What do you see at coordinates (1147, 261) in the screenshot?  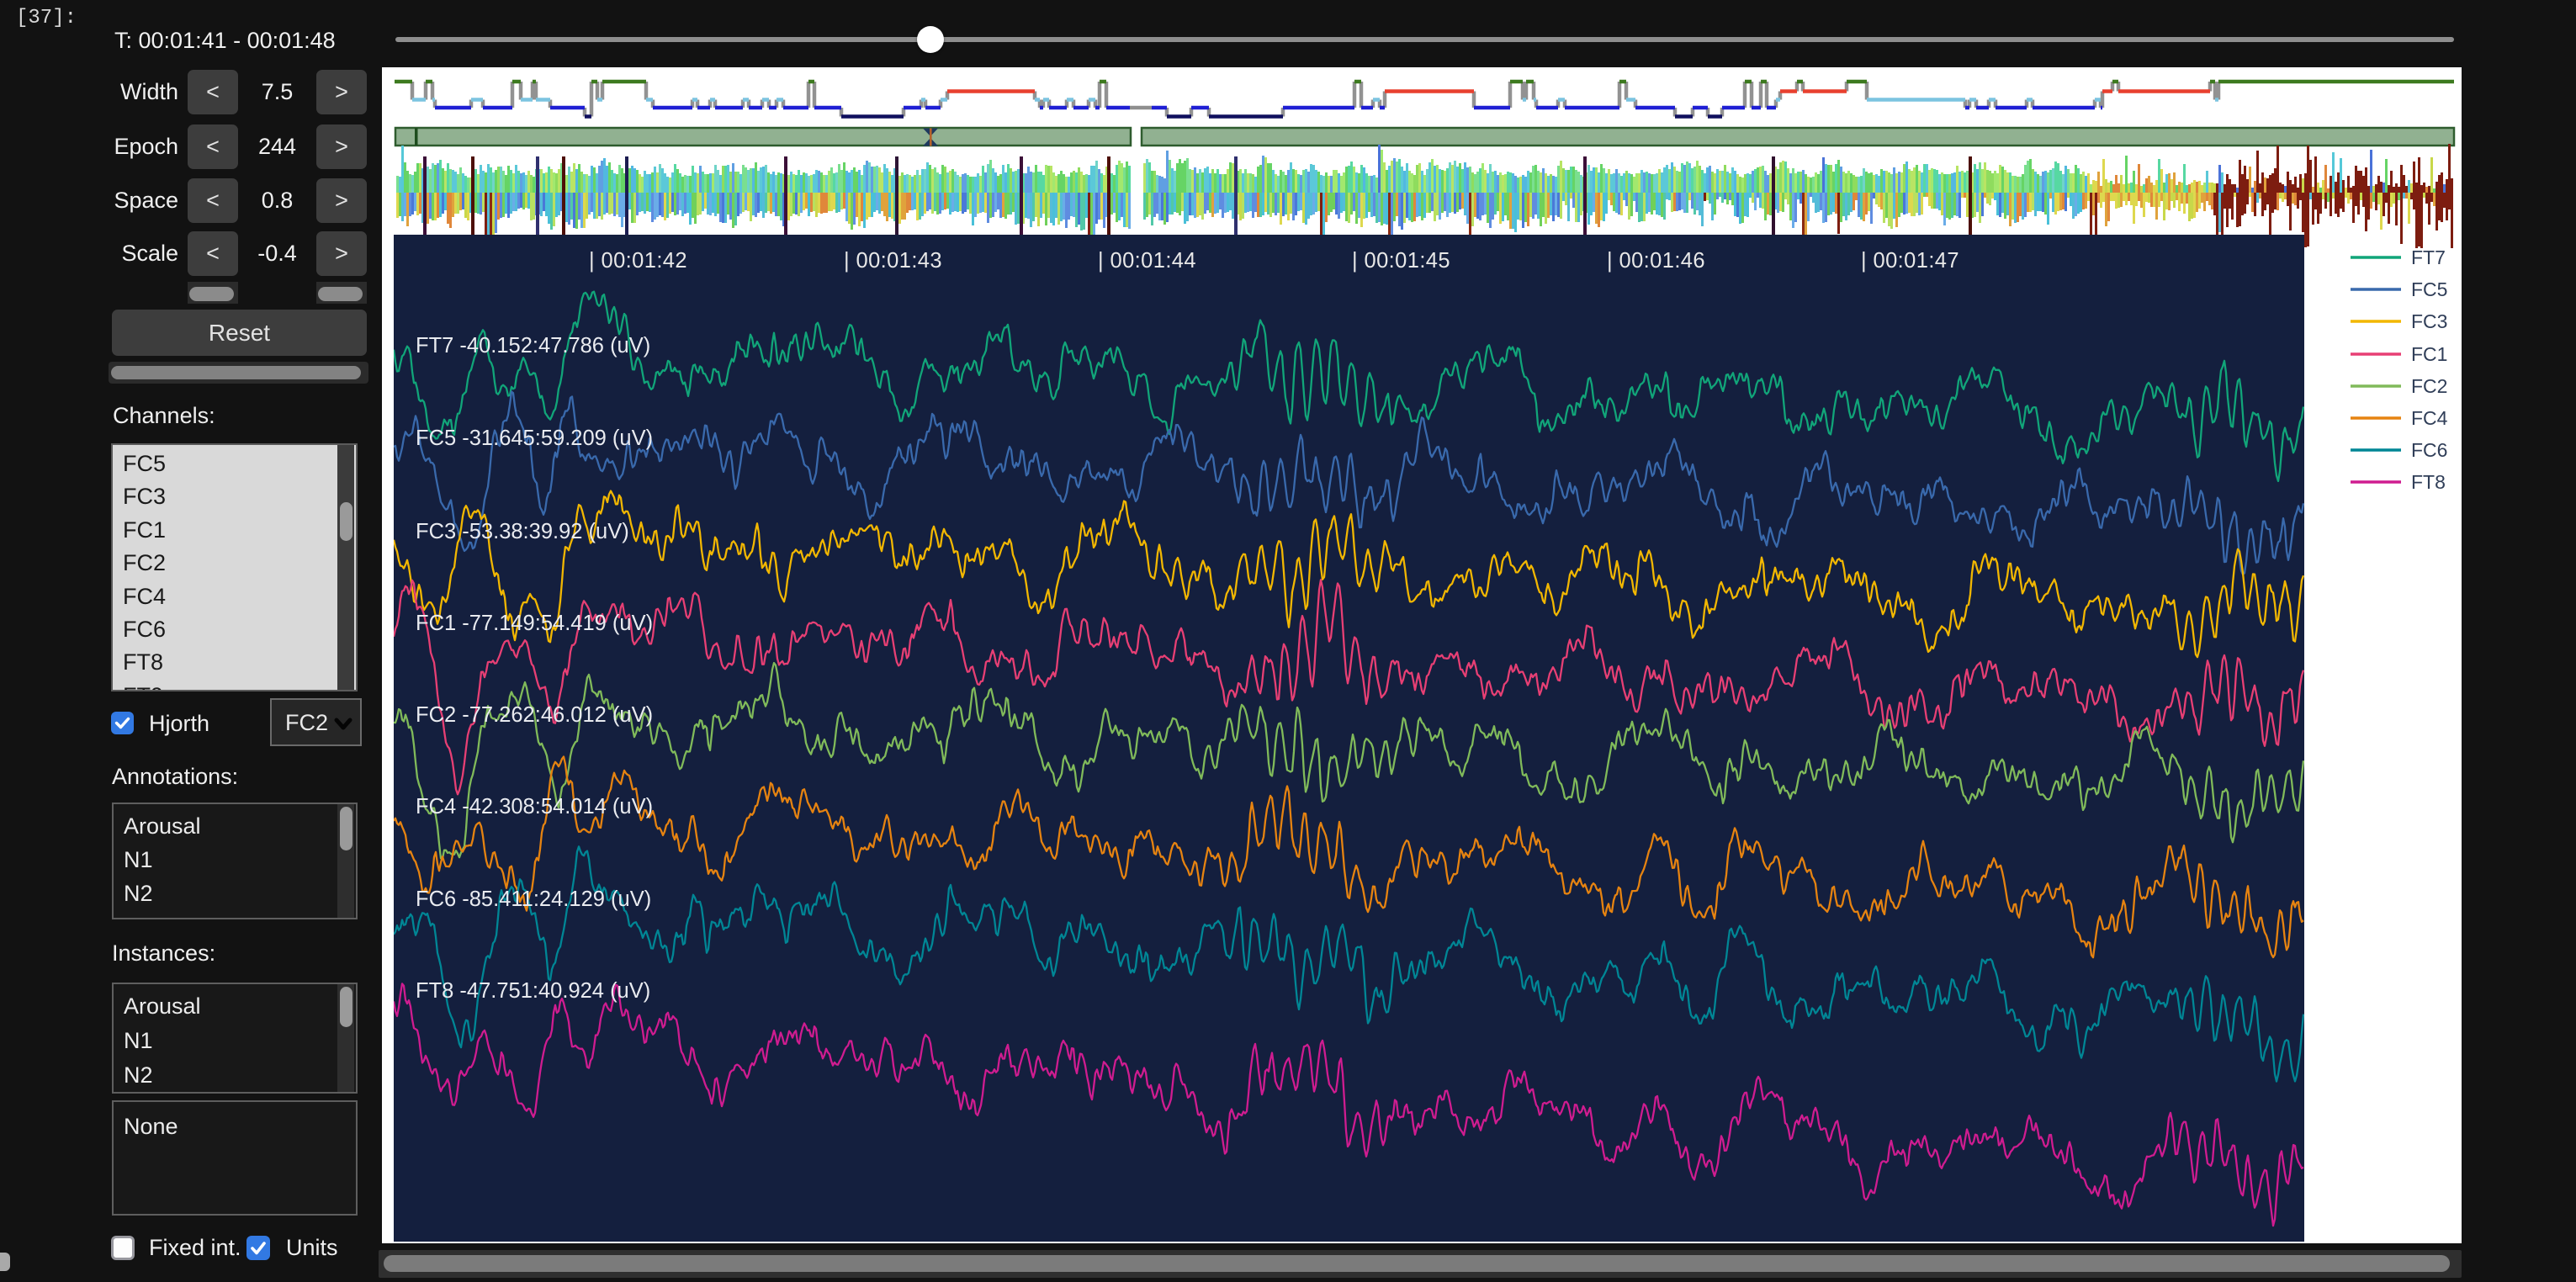 I see `svg-text: | 00:01:44` at bounding box center [1147, 261].